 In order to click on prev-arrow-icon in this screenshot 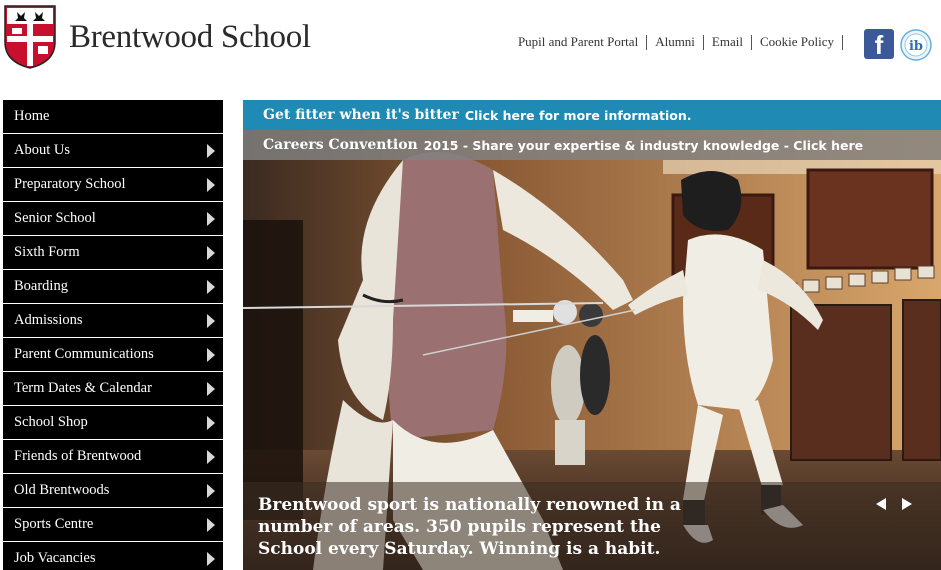, I will do `click(881, 504)`.